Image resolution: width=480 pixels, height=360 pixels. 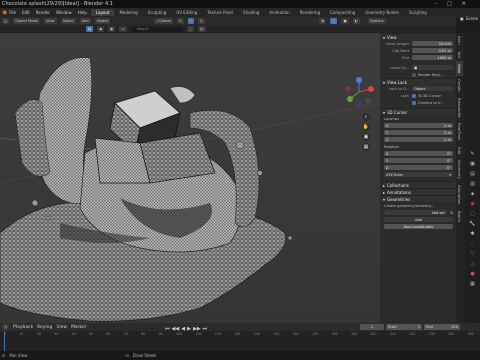 I want to click on tab-create: Create, so click(x=459, y=85).